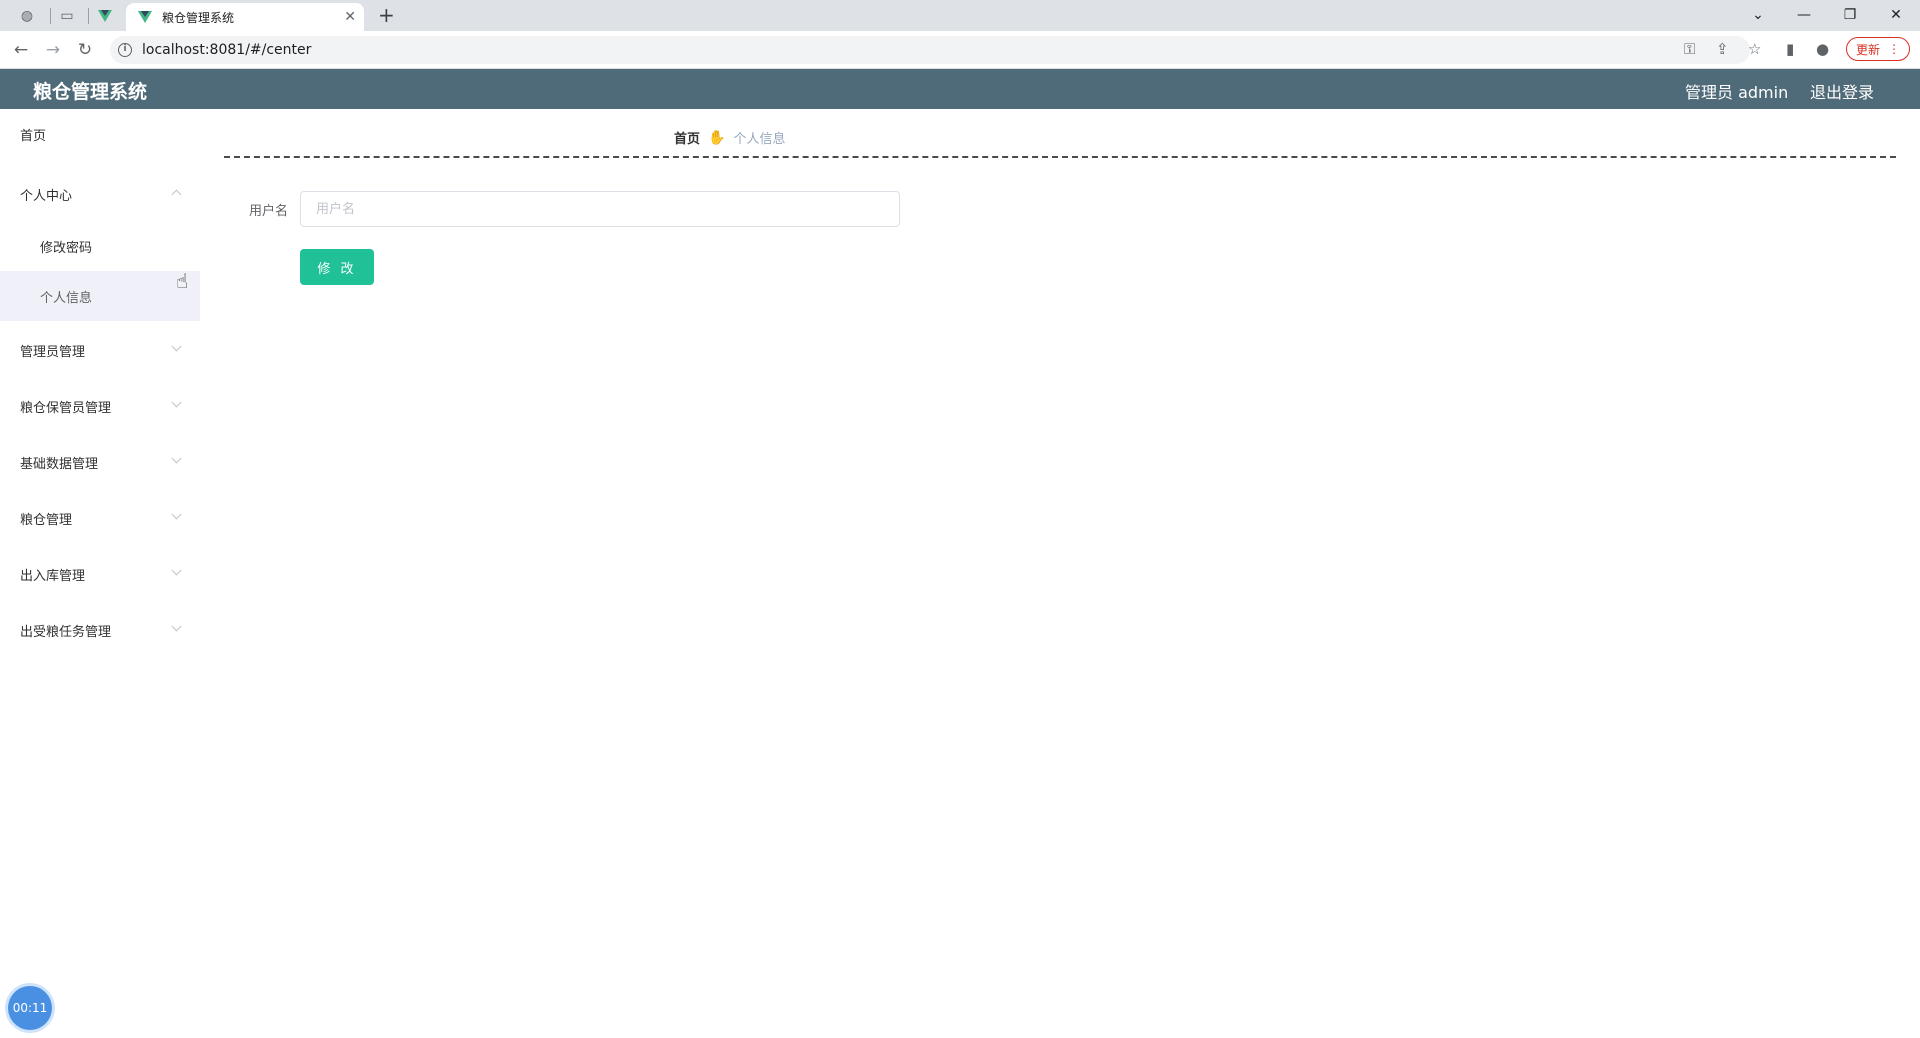  What do you see at coordinates (198, 17) in the screenshot?
I see `tab-title: 粮仓管理系统` at bounding box center [198, 17].